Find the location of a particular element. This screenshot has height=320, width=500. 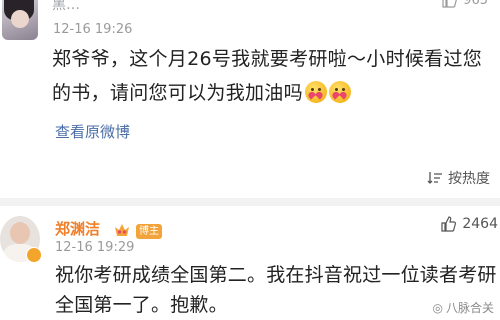

sort-label: 按热度 is located at coordinates (469, 179).